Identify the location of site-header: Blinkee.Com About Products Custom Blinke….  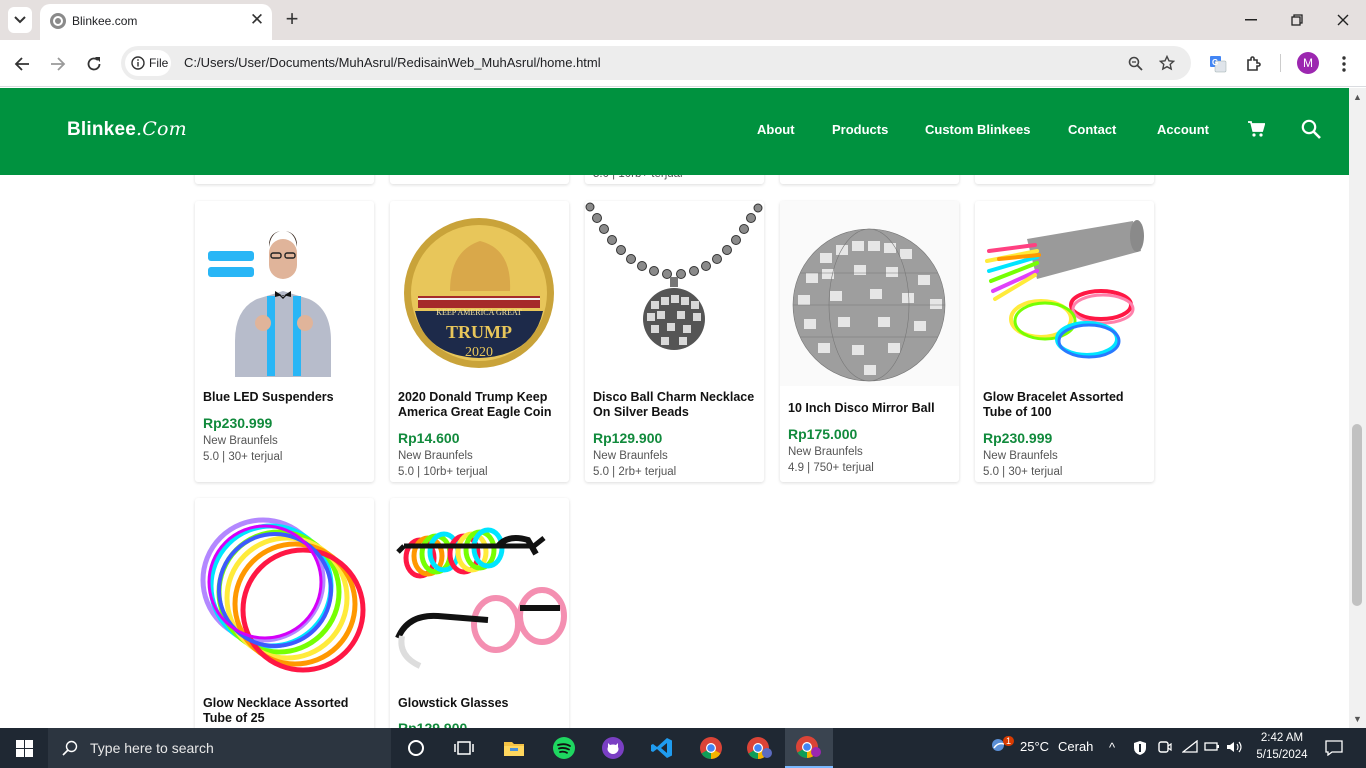
(674, 131).